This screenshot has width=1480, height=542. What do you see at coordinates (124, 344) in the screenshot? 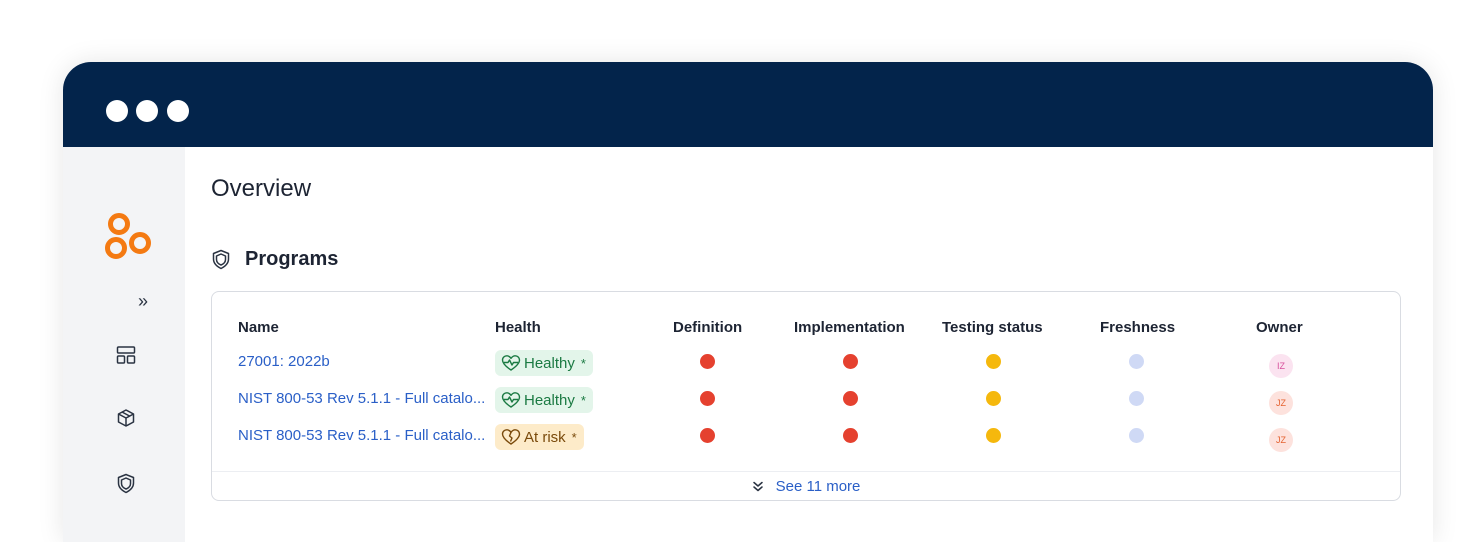
I see `sidebar: »` at bounding box center [124, 344].